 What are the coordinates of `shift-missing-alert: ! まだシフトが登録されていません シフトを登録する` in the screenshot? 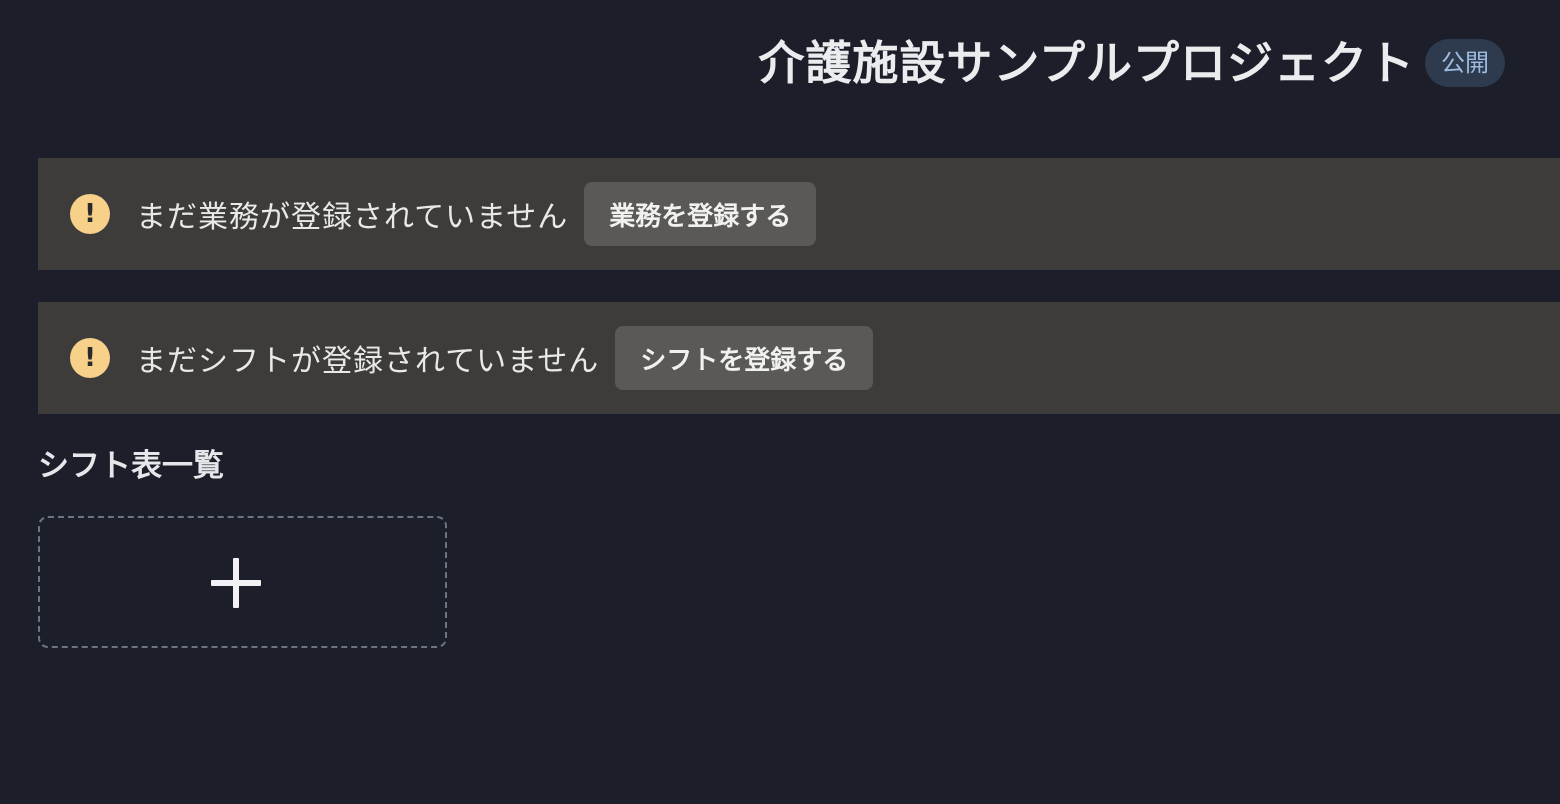 It's located at (799, 358).